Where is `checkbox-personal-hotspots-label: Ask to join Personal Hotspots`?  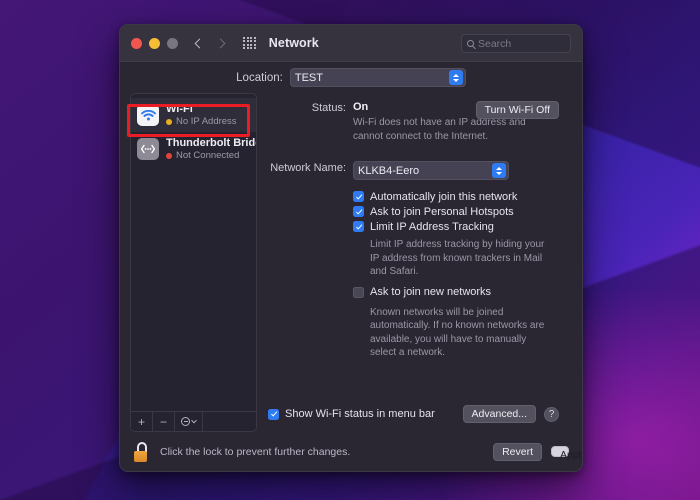 checkbox-personal-hotspots-label: Ask to join Personal Hotspots is located at coordinates (442, 211).